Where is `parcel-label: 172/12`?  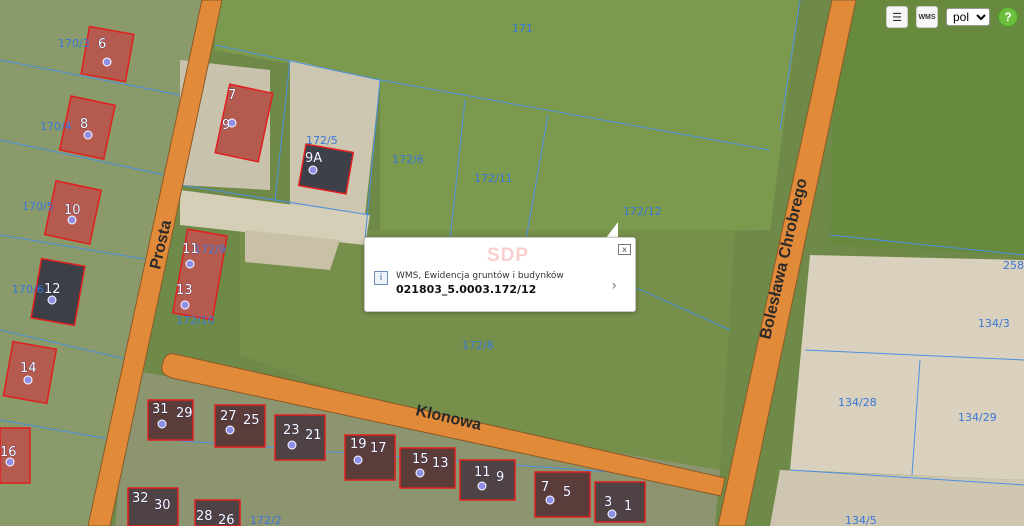 parcel-label: 172/12 is located at coordinates (642, 211).